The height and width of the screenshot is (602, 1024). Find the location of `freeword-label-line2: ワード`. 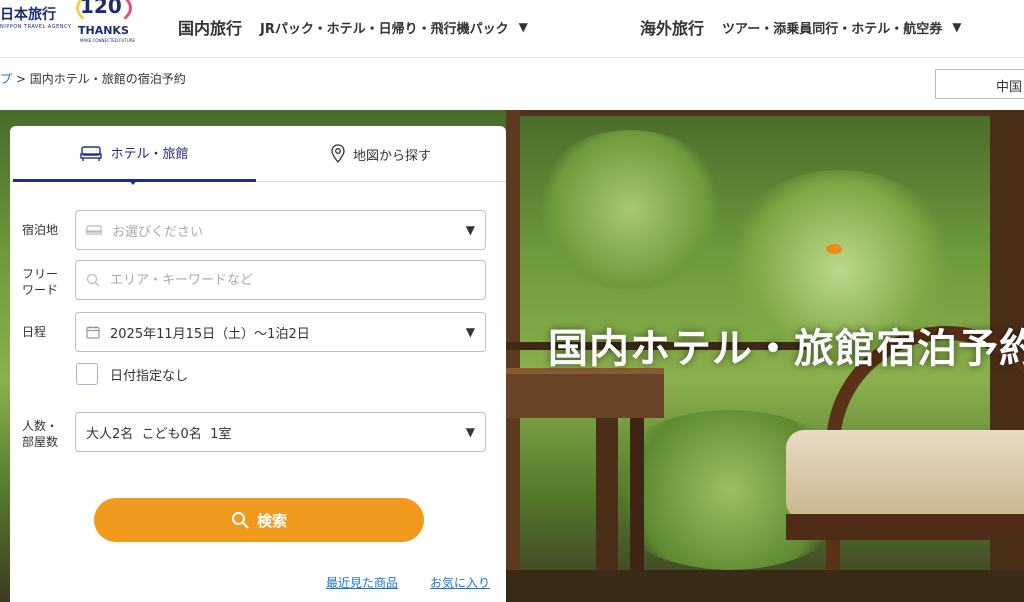

freeword-label-line2: ワード is located at coordinates (40, 290).